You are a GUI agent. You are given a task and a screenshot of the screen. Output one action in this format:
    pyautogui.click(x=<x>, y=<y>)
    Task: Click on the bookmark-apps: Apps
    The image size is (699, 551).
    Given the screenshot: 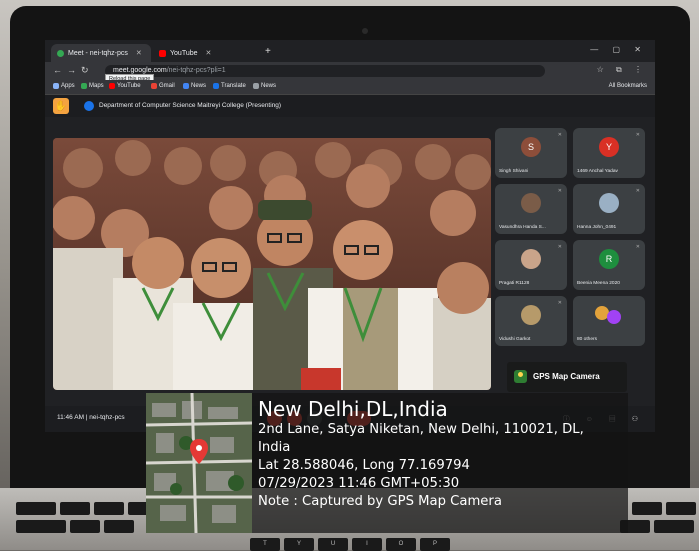 What is the action you would take?
    pyautogui.click(x=64, y=86)
    